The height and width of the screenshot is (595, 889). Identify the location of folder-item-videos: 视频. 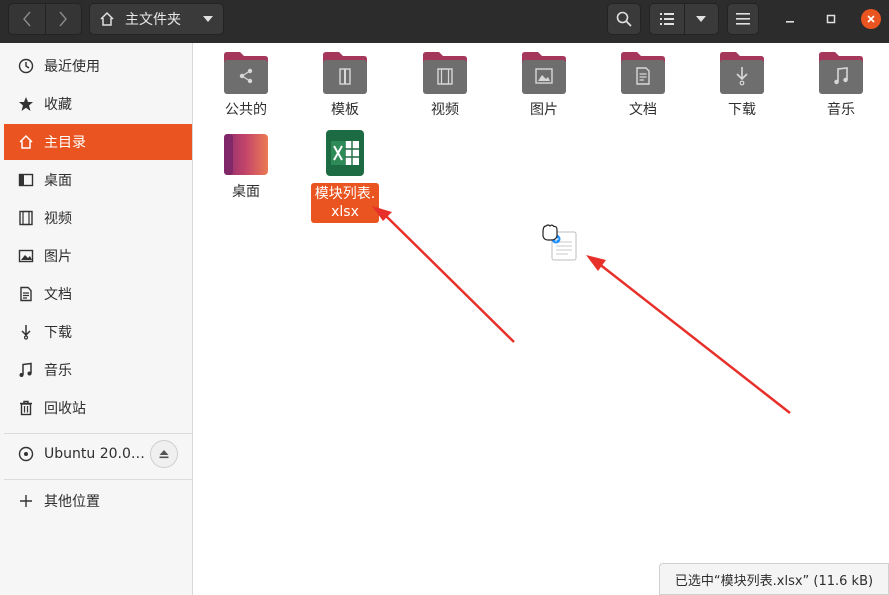
(445, 85).